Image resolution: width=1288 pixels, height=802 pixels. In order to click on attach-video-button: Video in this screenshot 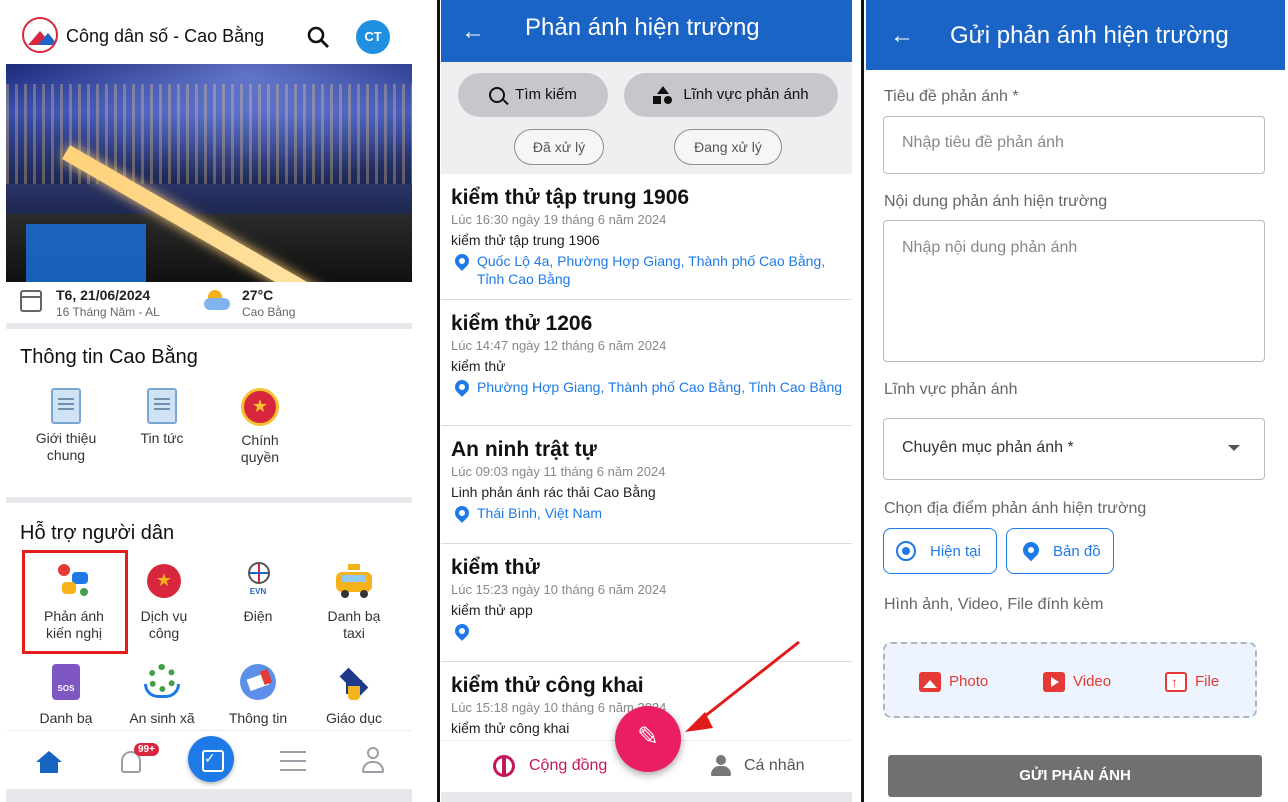, I will do `click(1077, 682)`.